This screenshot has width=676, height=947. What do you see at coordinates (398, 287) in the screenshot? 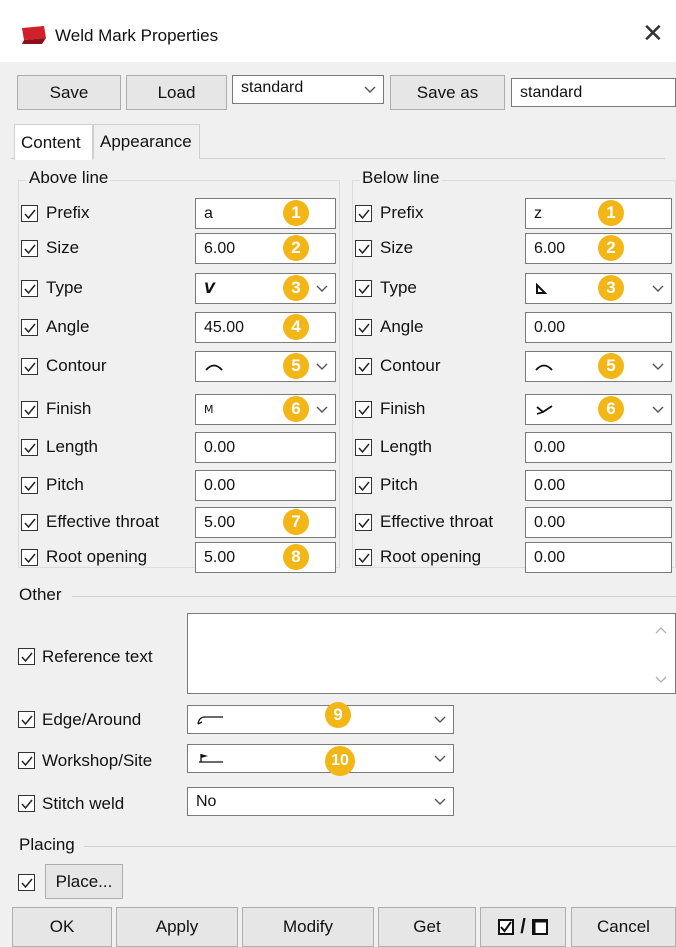
I see `below-type-label: Type` at bounding box center [398, 287].